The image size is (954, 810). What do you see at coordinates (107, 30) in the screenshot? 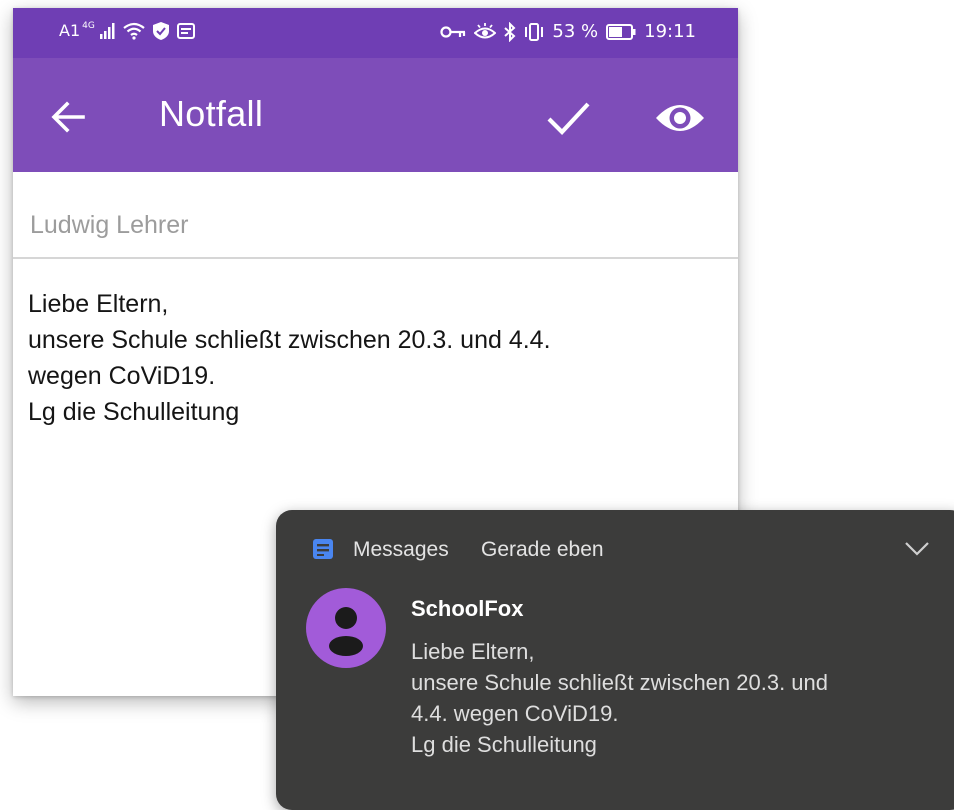
I see `signal-icon` at bounding box center [107, 30].